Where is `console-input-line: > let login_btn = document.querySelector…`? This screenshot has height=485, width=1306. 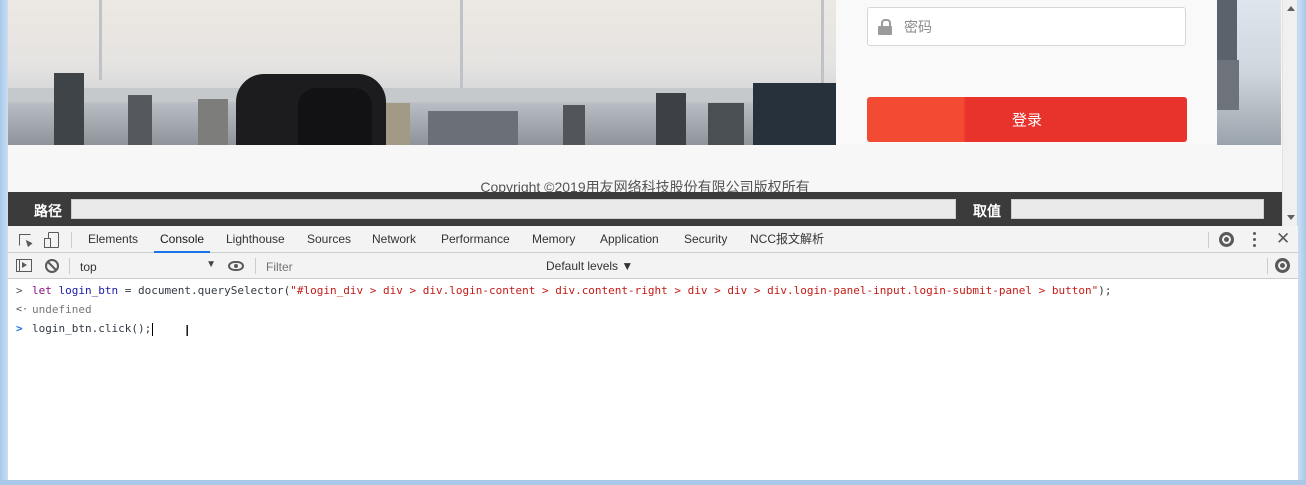
console-input-line: > let login_btn = document.querySelector… is located at coordinates (653, 291).